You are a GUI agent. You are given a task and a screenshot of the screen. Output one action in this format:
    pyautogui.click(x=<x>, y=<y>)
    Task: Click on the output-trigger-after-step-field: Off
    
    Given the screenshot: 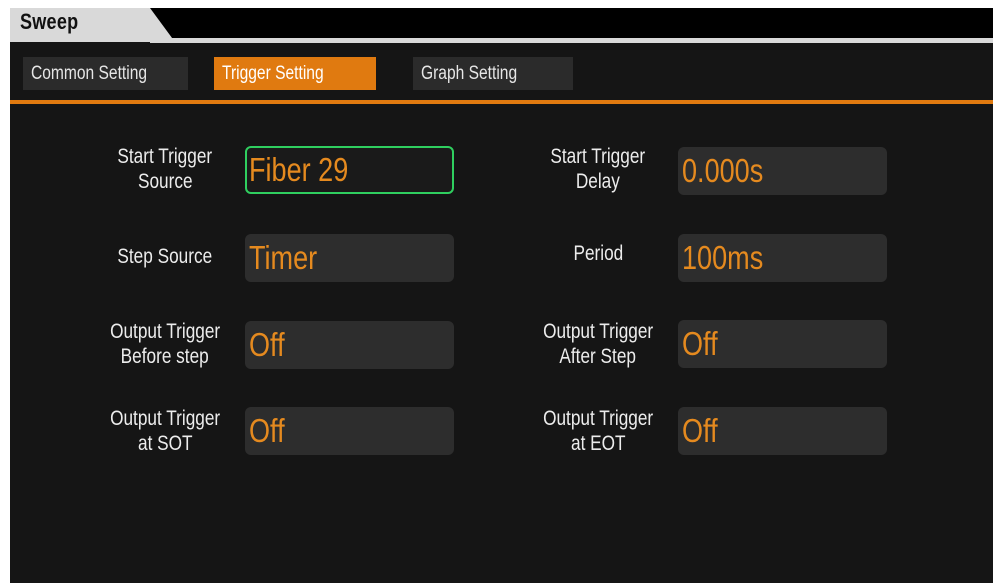 What is the action you would take?
    pyautogui.click(x=782, y=344)
    